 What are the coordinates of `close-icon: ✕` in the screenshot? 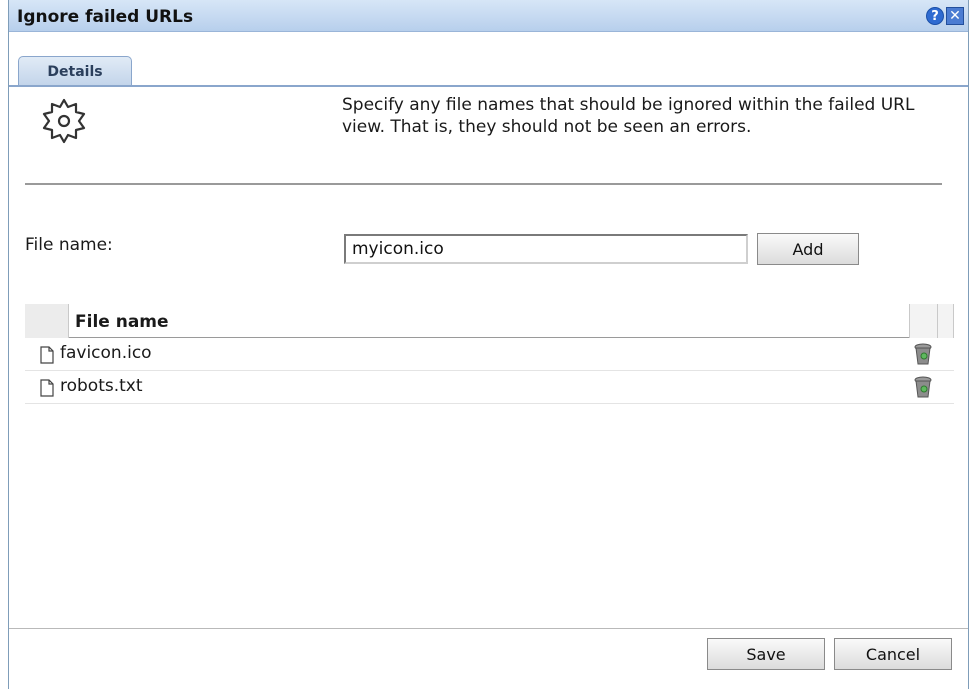 It's located at (955, 16).